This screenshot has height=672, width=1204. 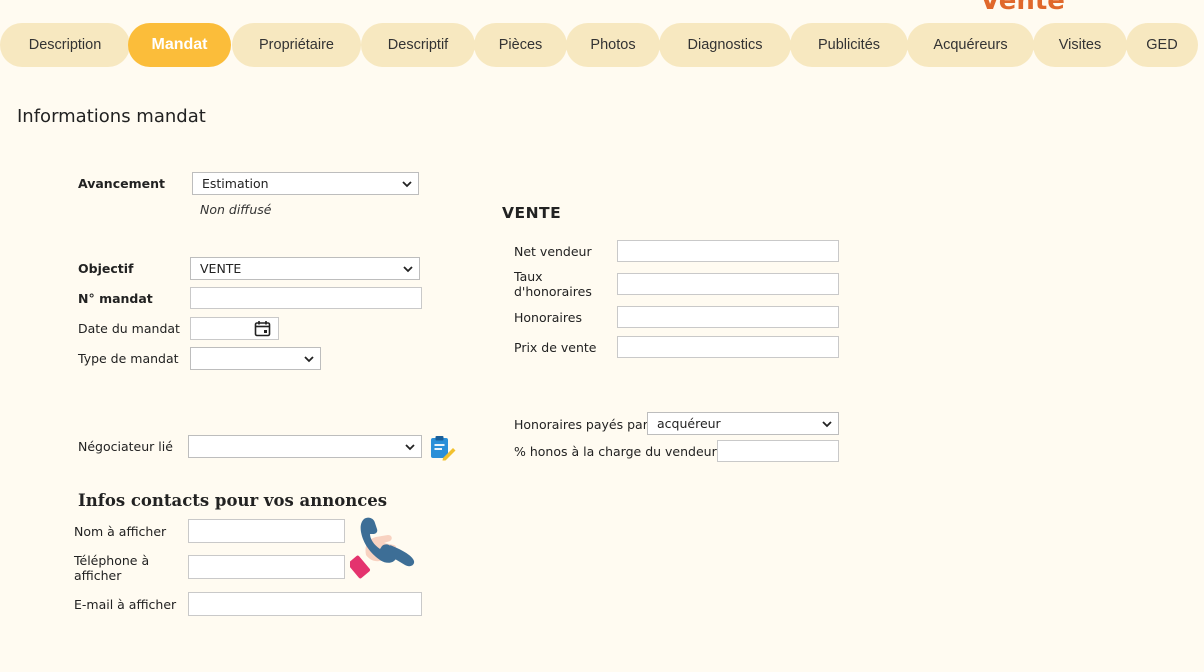 What do you see at coordinates (1080, 45) in the screenshot?
I see `tab-visites: Visites` at bounding box center [1080, 45].